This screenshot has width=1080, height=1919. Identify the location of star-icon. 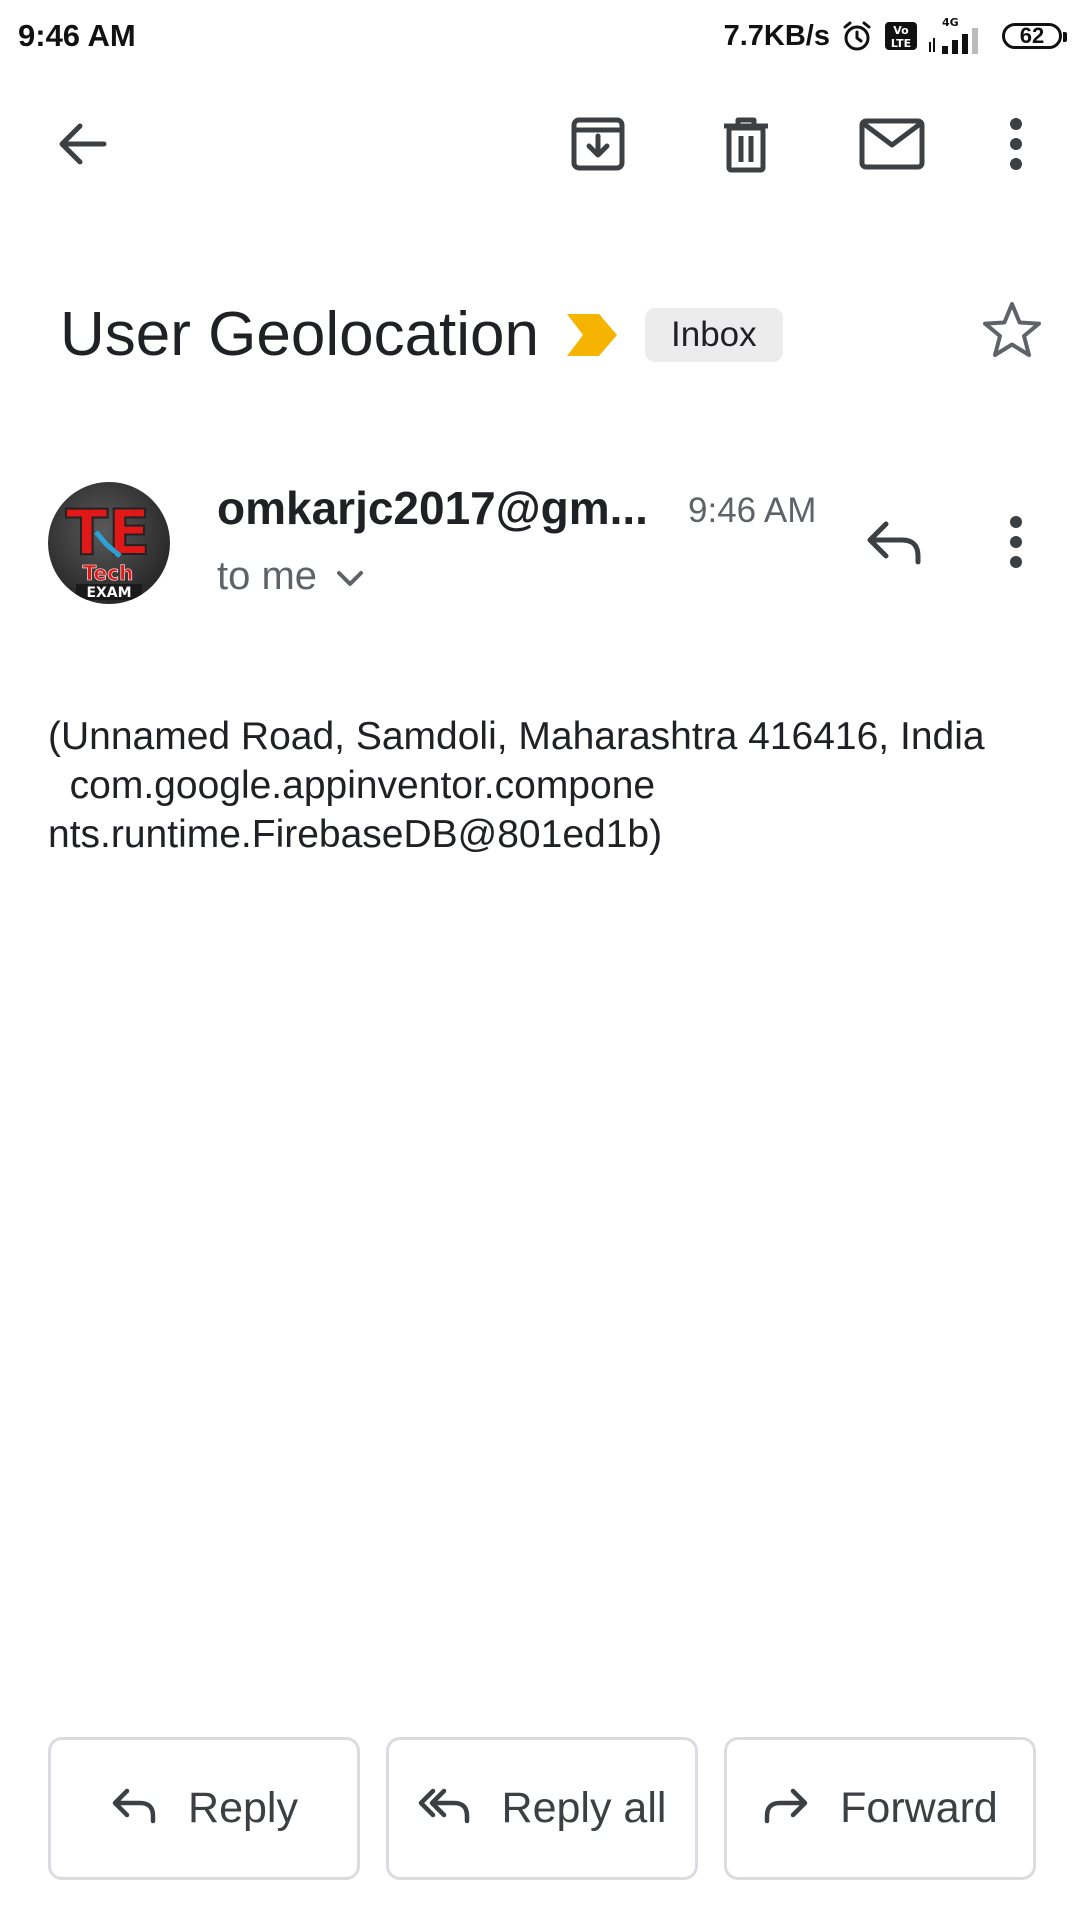
(1012, 332).